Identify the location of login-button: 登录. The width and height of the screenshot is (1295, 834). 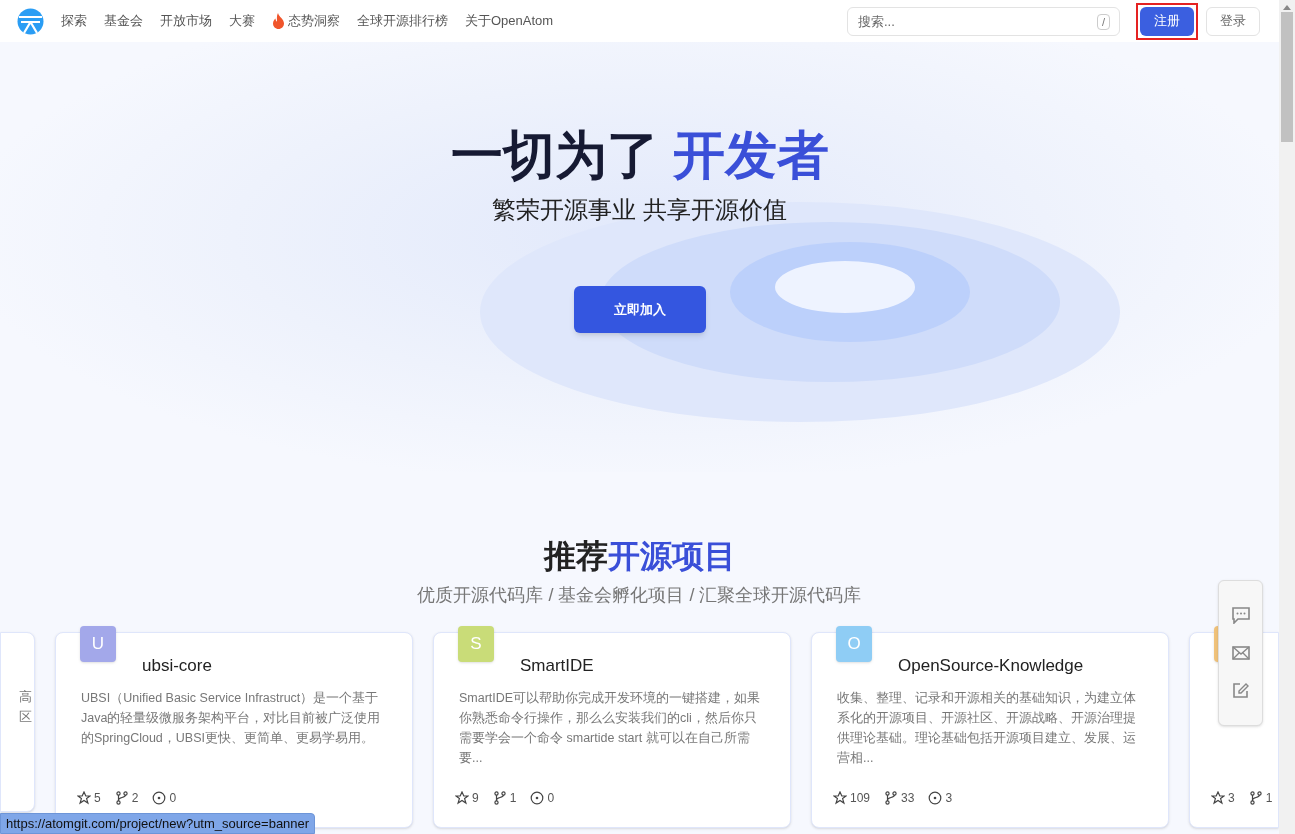
(1233, 21).